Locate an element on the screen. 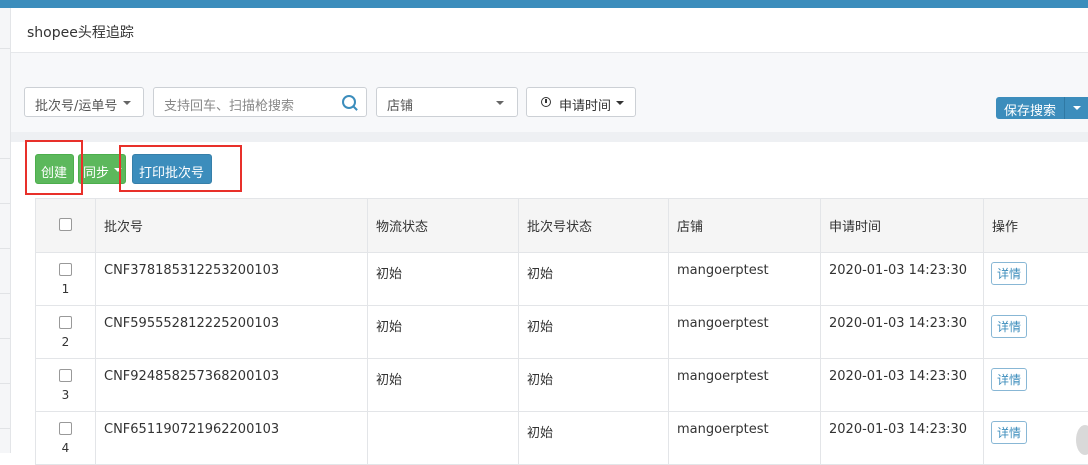  column-header: 批次号状态 is located at coordinates (593, 217).